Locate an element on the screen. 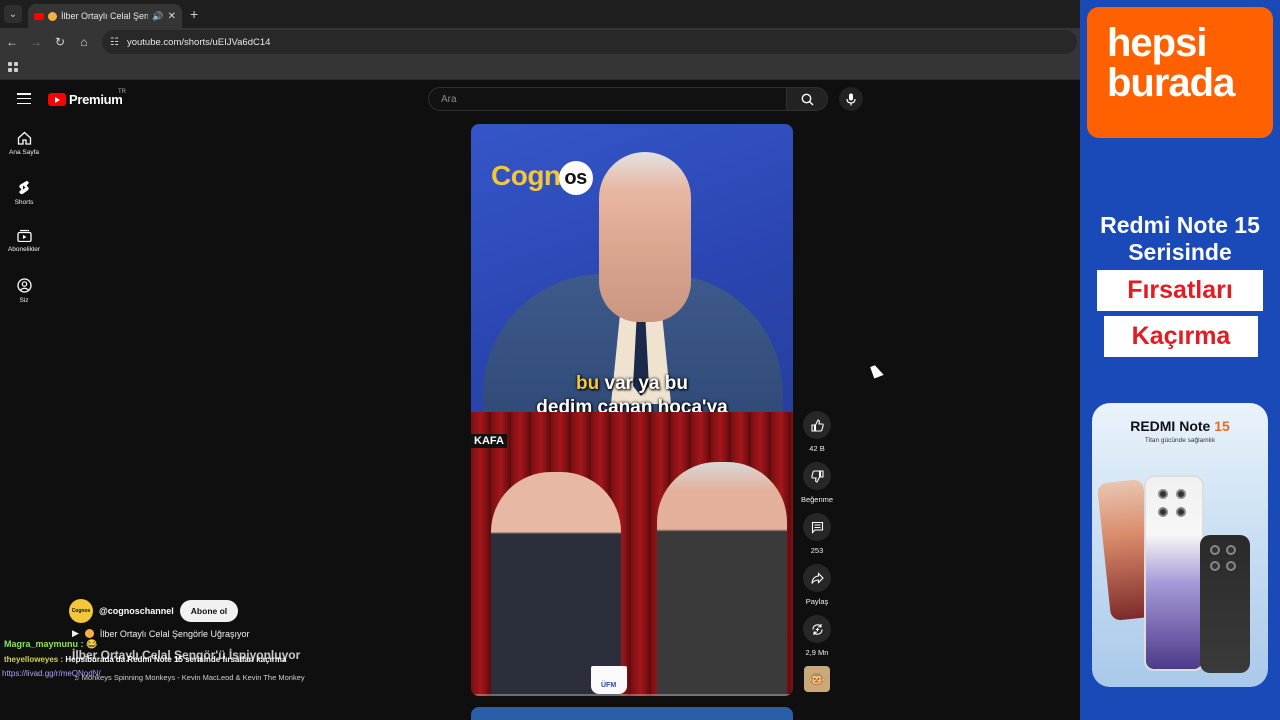 Image resolution: width=1280 pixels, height=720 pixels. share-button is located at coordinates (817, 578).